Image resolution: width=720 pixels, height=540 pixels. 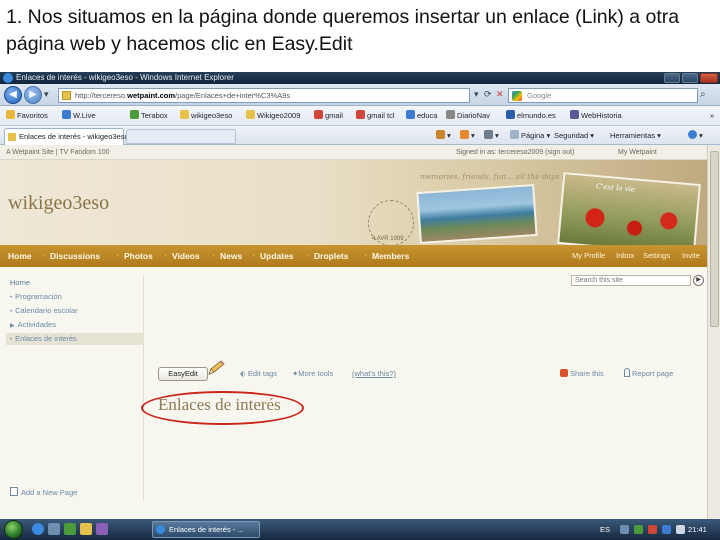 I want to click on more-tools-link: ✦More tools, so click(x=312, y=374).